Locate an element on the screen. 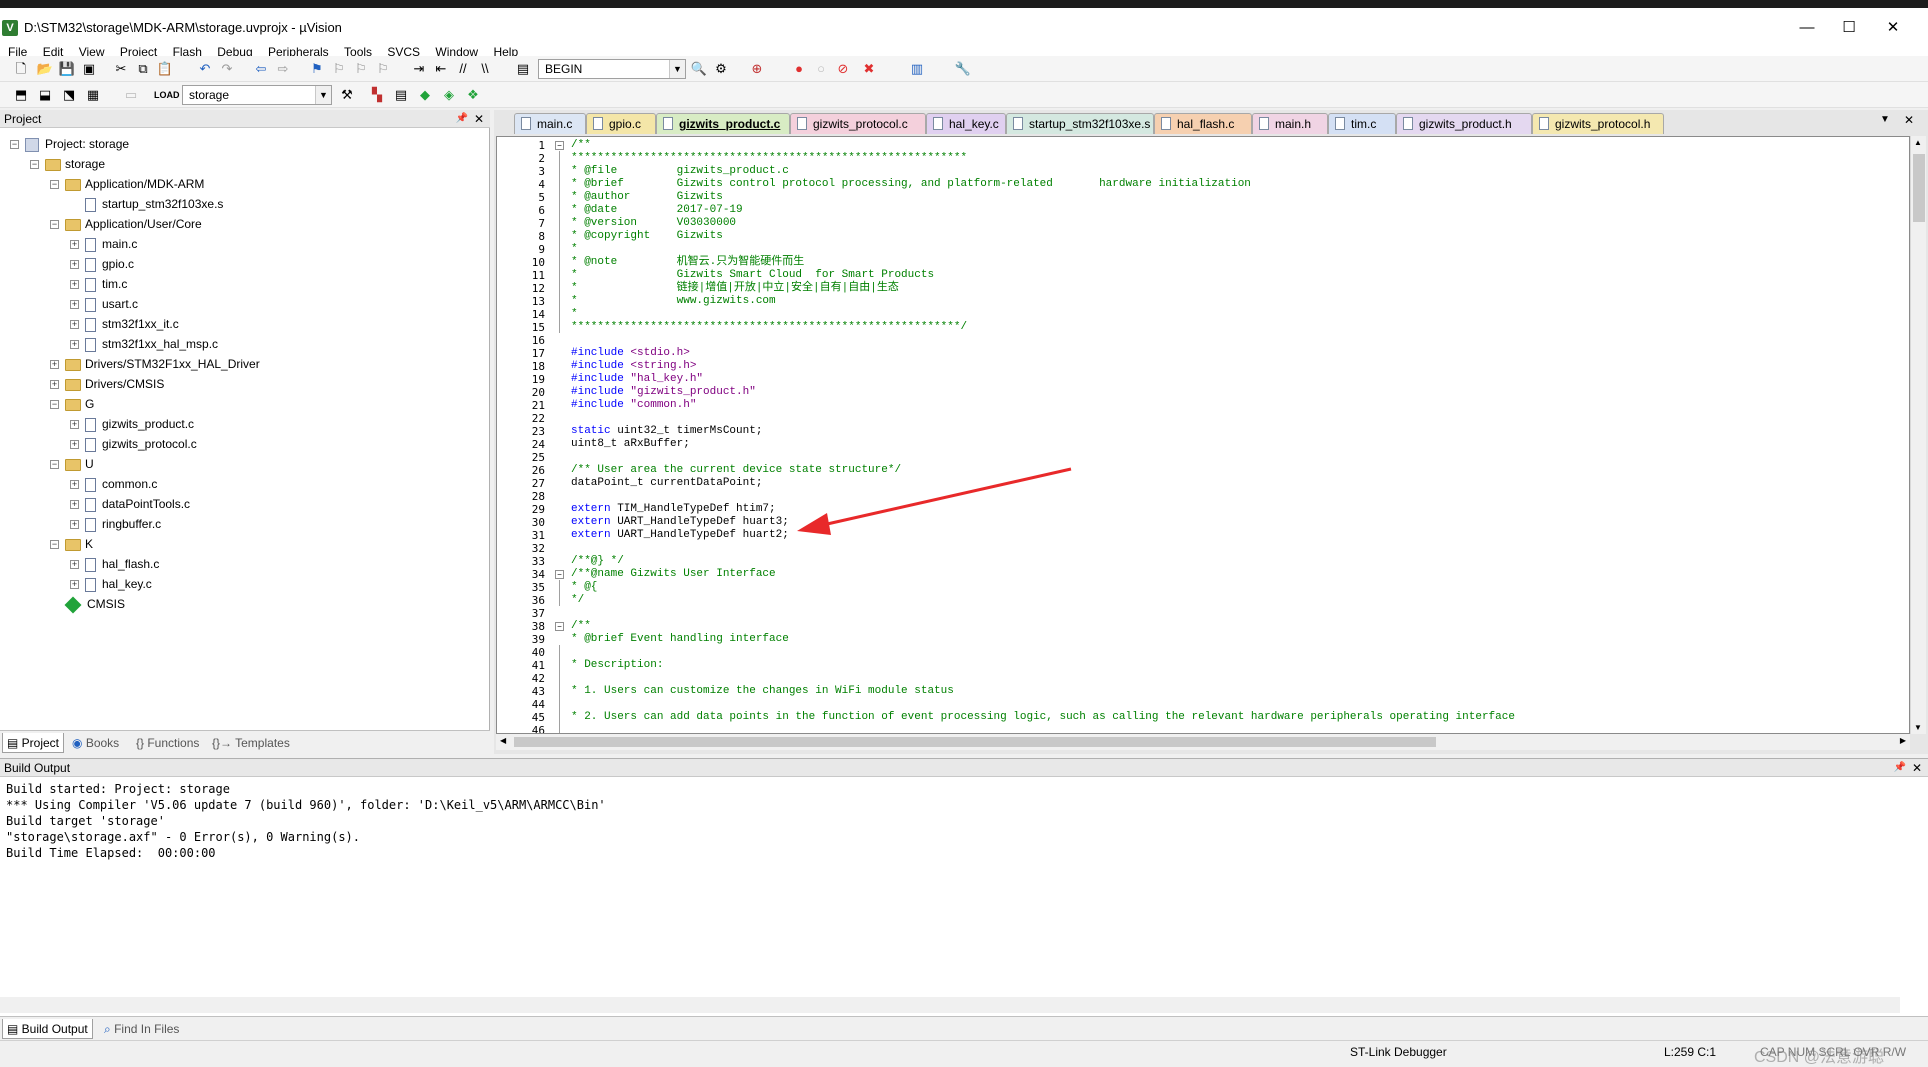 The width and height of the screenshot is (1928, 1067). editor-tab: gizwits_protocol.c is located at coordinates (858, 123).